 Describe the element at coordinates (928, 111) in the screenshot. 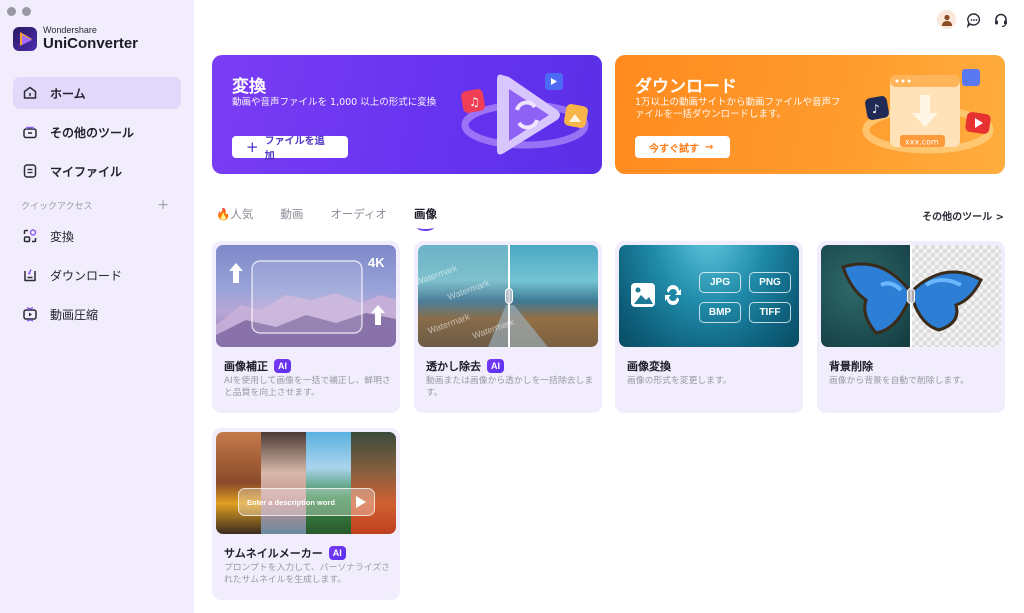

I see `download-illustration-icon: xxx.com ♪` at that location.